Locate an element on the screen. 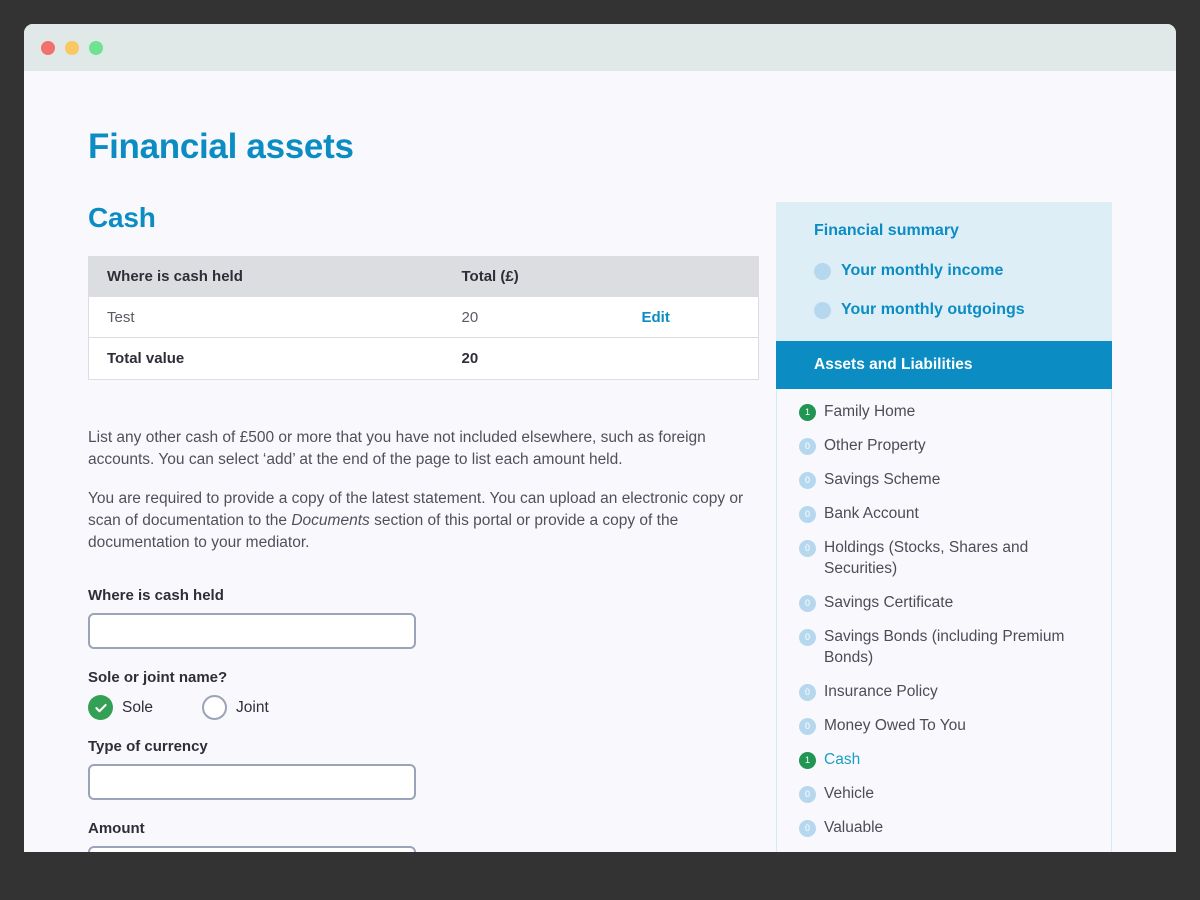  radio-label-sole: Sole is located at coordinates (138, 707).